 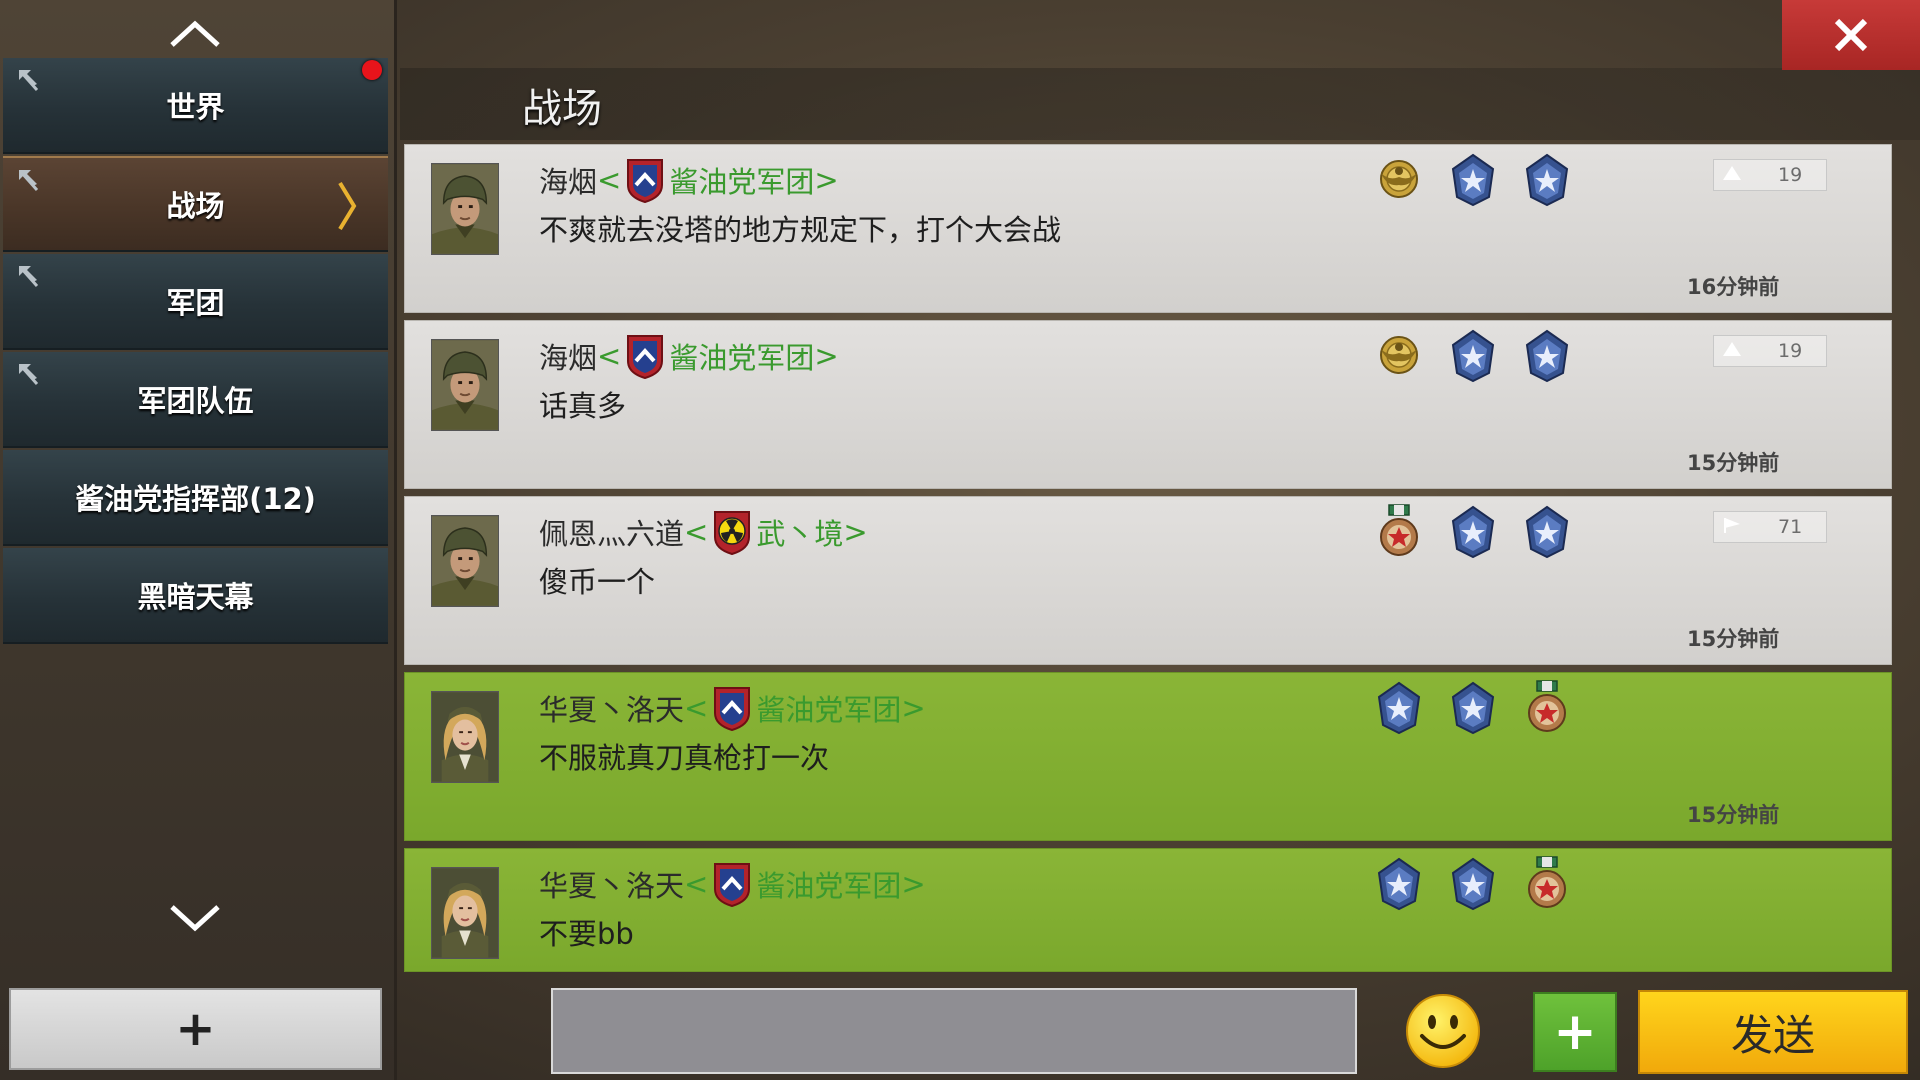 What do you see at coordinates (684, 758) in the screenshot?
I see `message-text: 不服就真刀真枪打一次` at bounding box center [684, 758].